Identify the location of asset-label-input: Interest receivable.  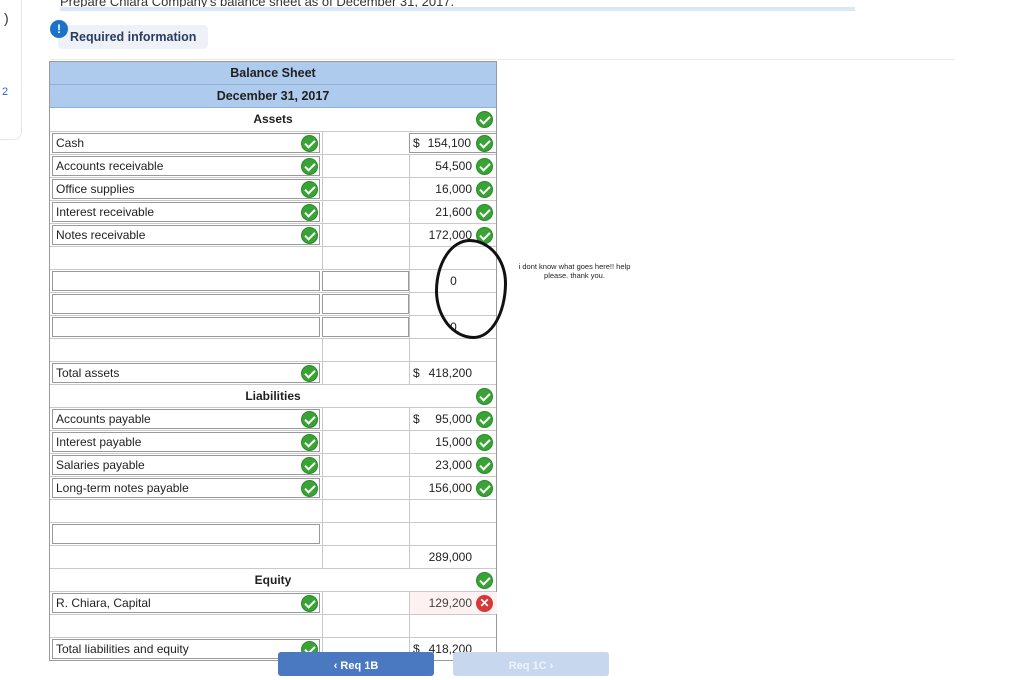
(186, 212).